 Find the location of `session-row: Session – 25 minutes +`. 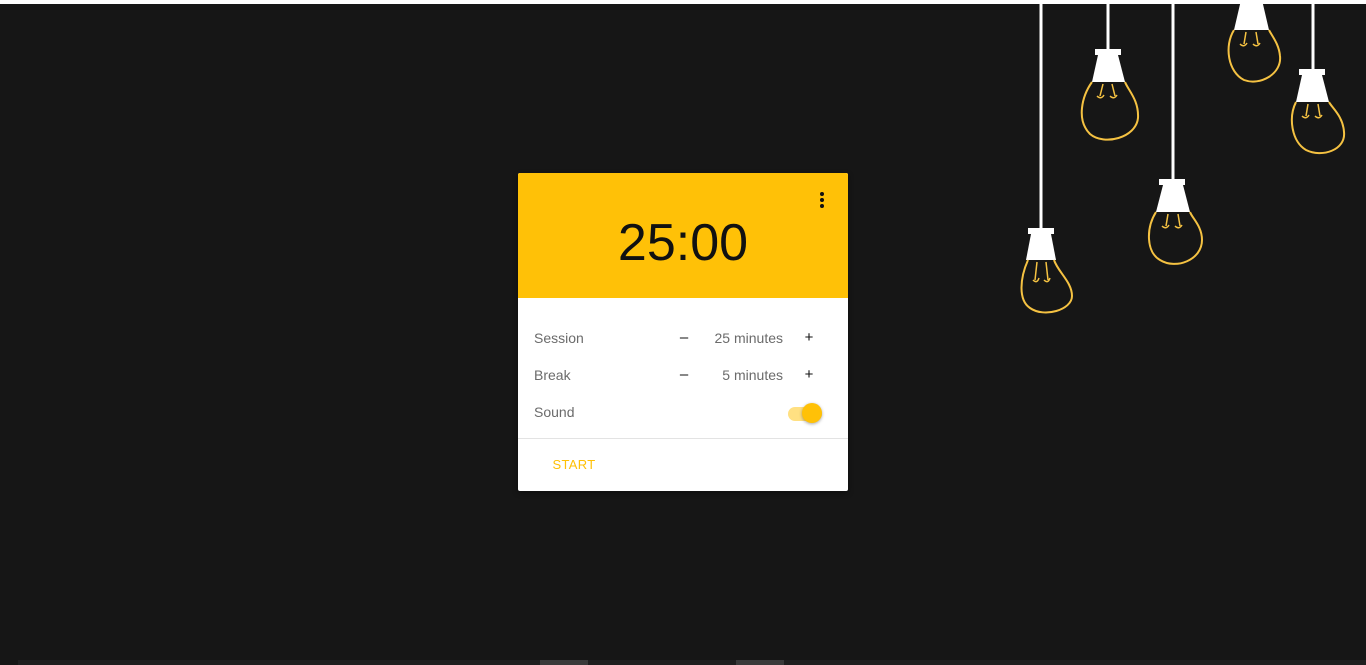

session-row: Session – 25 minutes + is located at coordinates (683, 338).